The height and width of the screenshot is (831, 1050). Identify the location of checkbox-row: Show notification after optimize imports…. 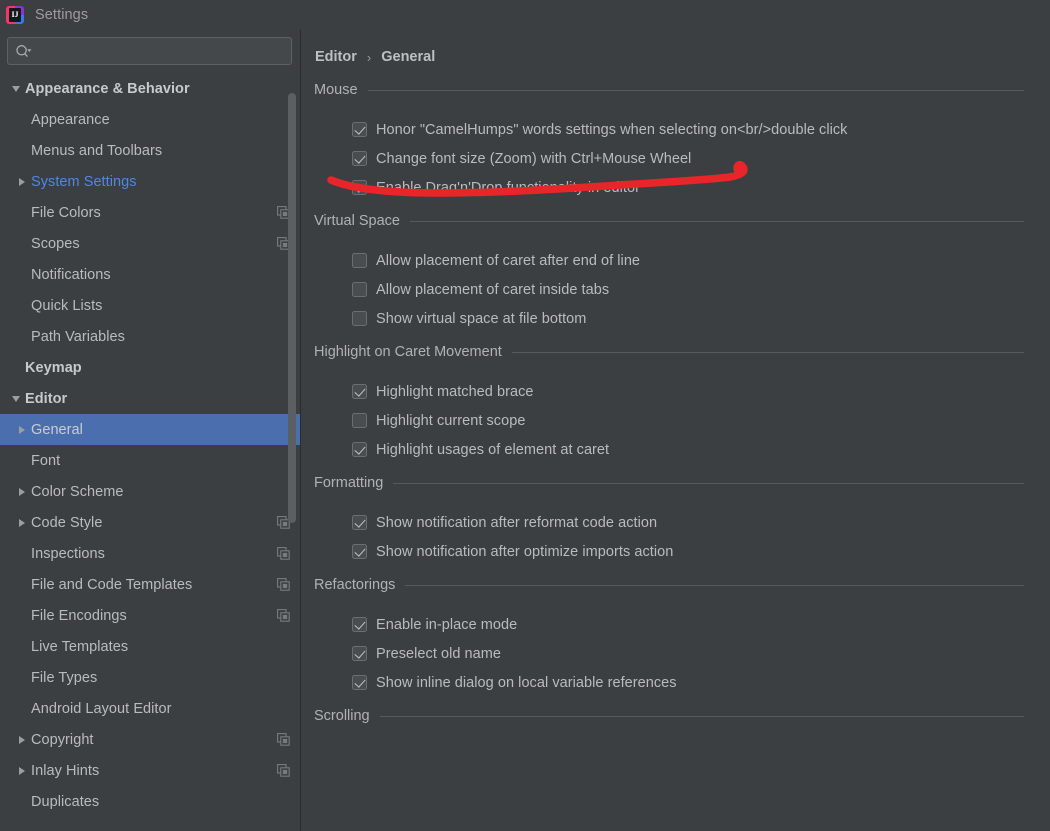
(688, 551).